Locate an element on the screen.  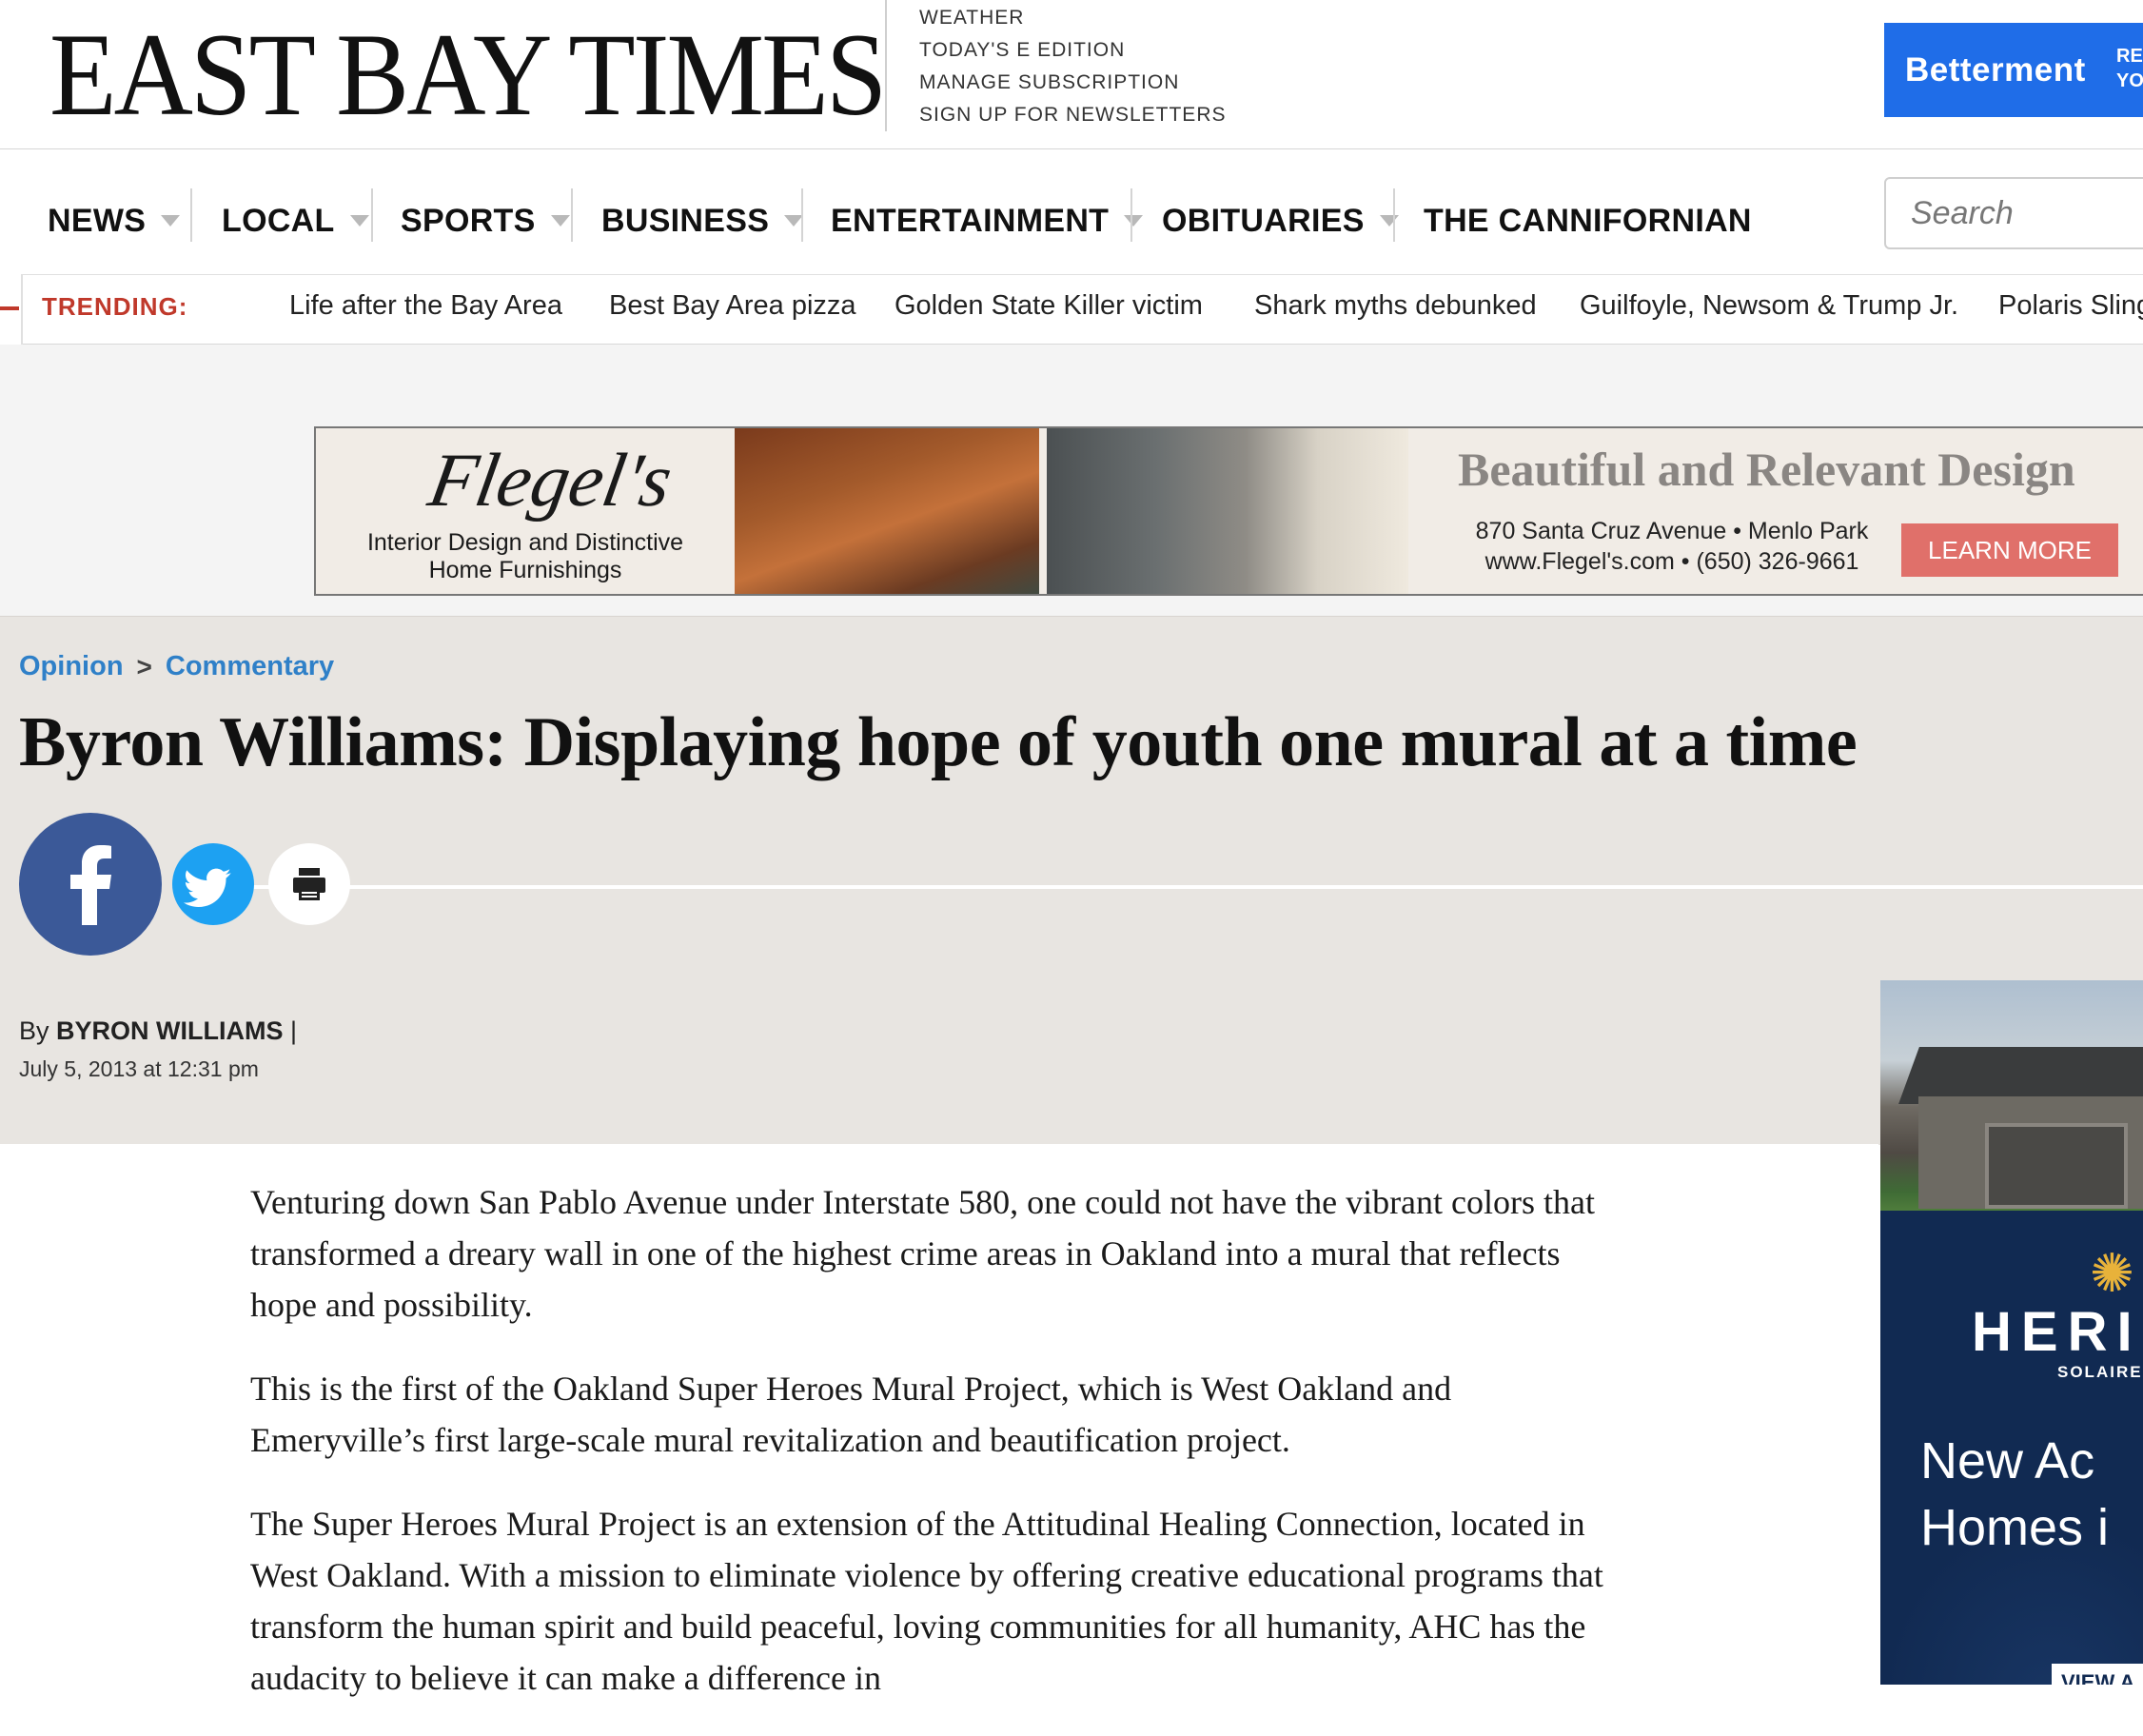
byline-prefix: By is located at coordinates (38, 1030).